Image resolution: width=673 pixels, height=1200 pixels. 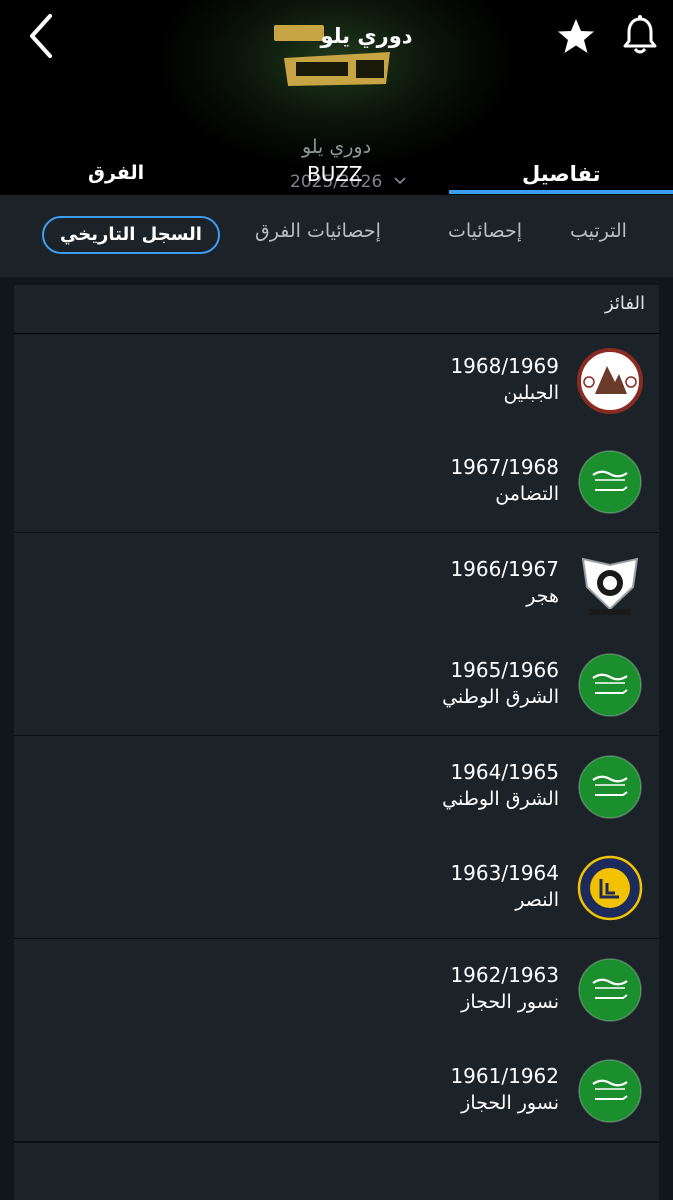 What do you see at coordinates (504, 873) in the screenshot?
I see `row-season: 1963/1964` at bounding box center [504, 873].